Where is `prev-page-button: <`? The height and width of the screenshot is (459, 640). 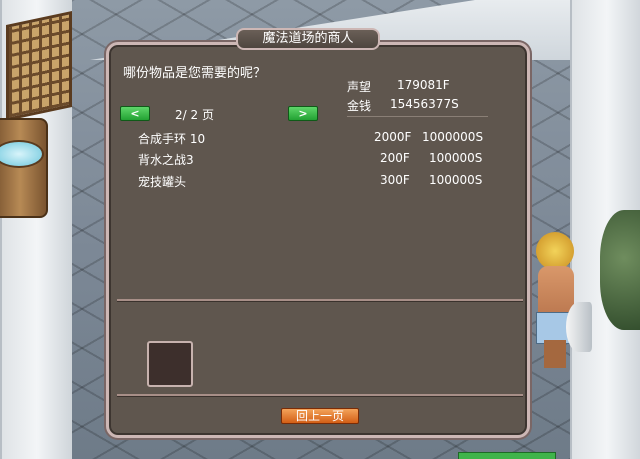
prev-page-button: < is located at coordinates (135, 113).